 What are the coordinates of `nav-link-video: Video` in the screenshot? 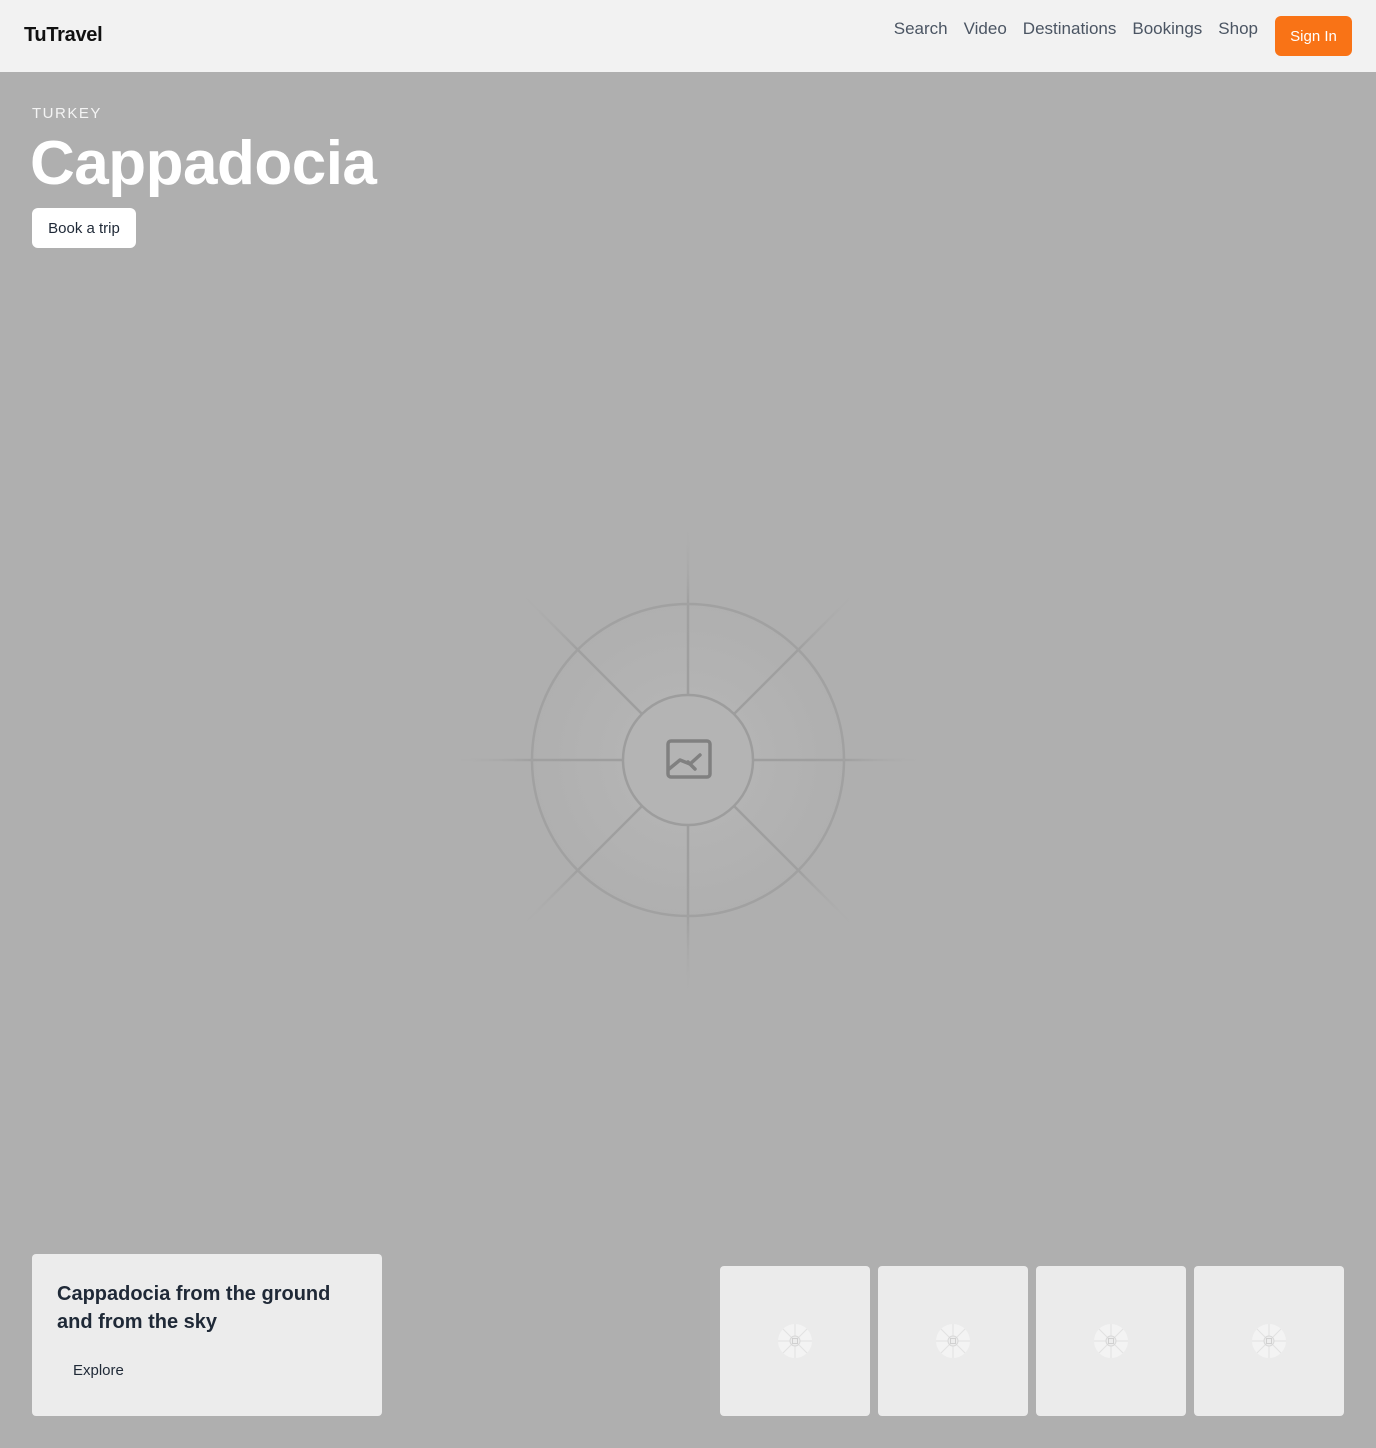 It's located at (985, 29).